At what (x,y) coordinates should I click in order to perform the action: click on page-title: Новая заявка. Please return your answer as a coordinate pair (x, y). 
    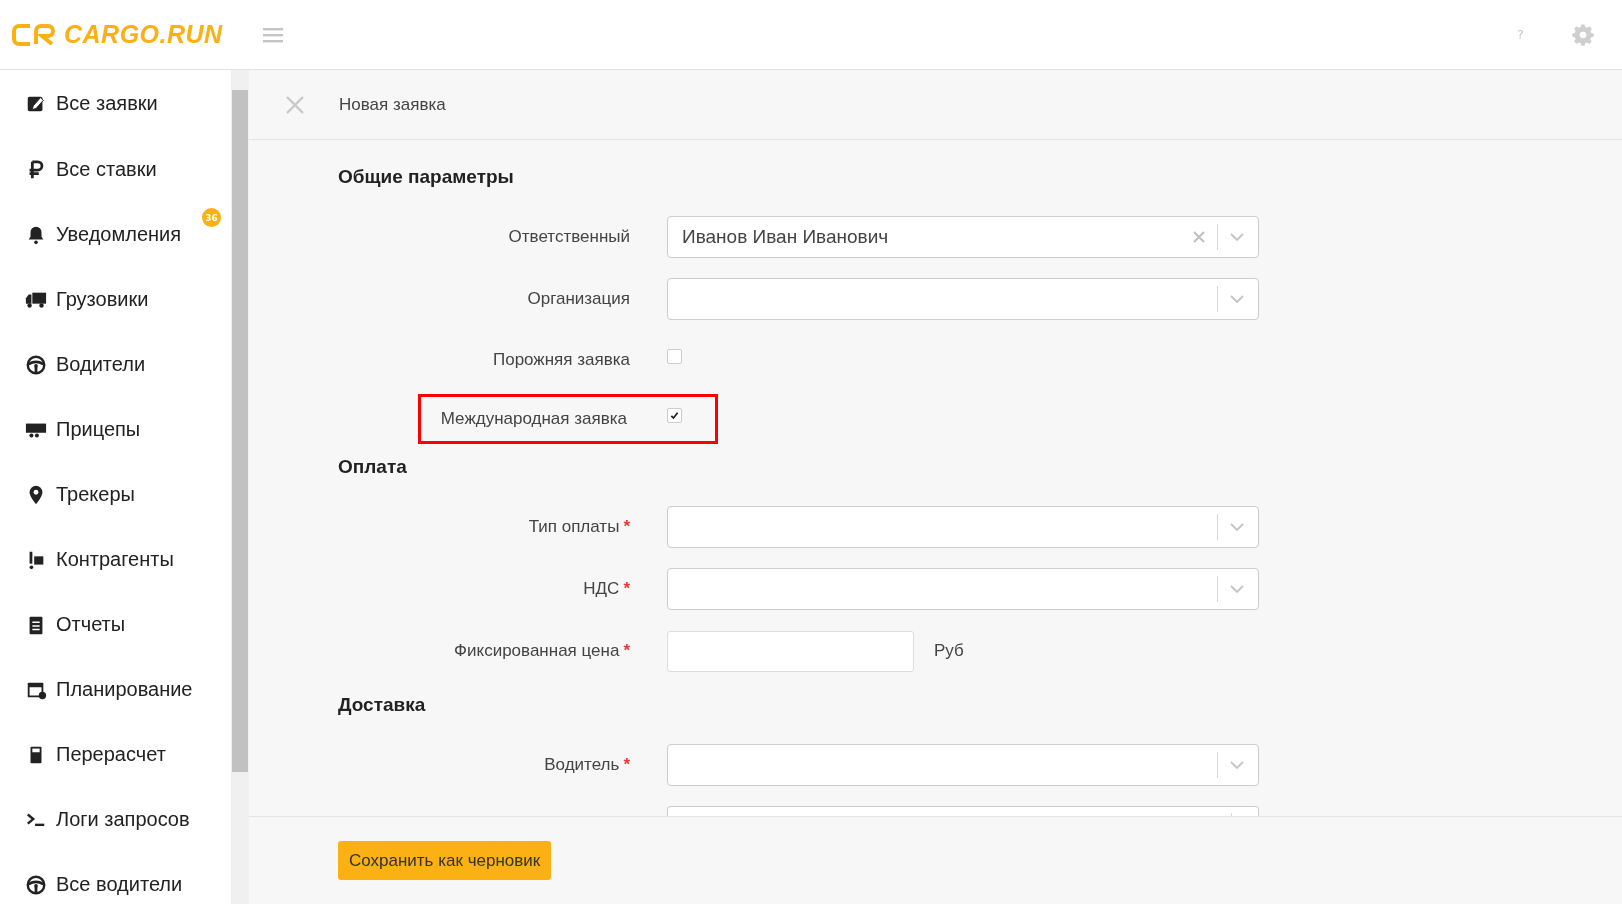
    Looking at the image, I should click on (392, 104).